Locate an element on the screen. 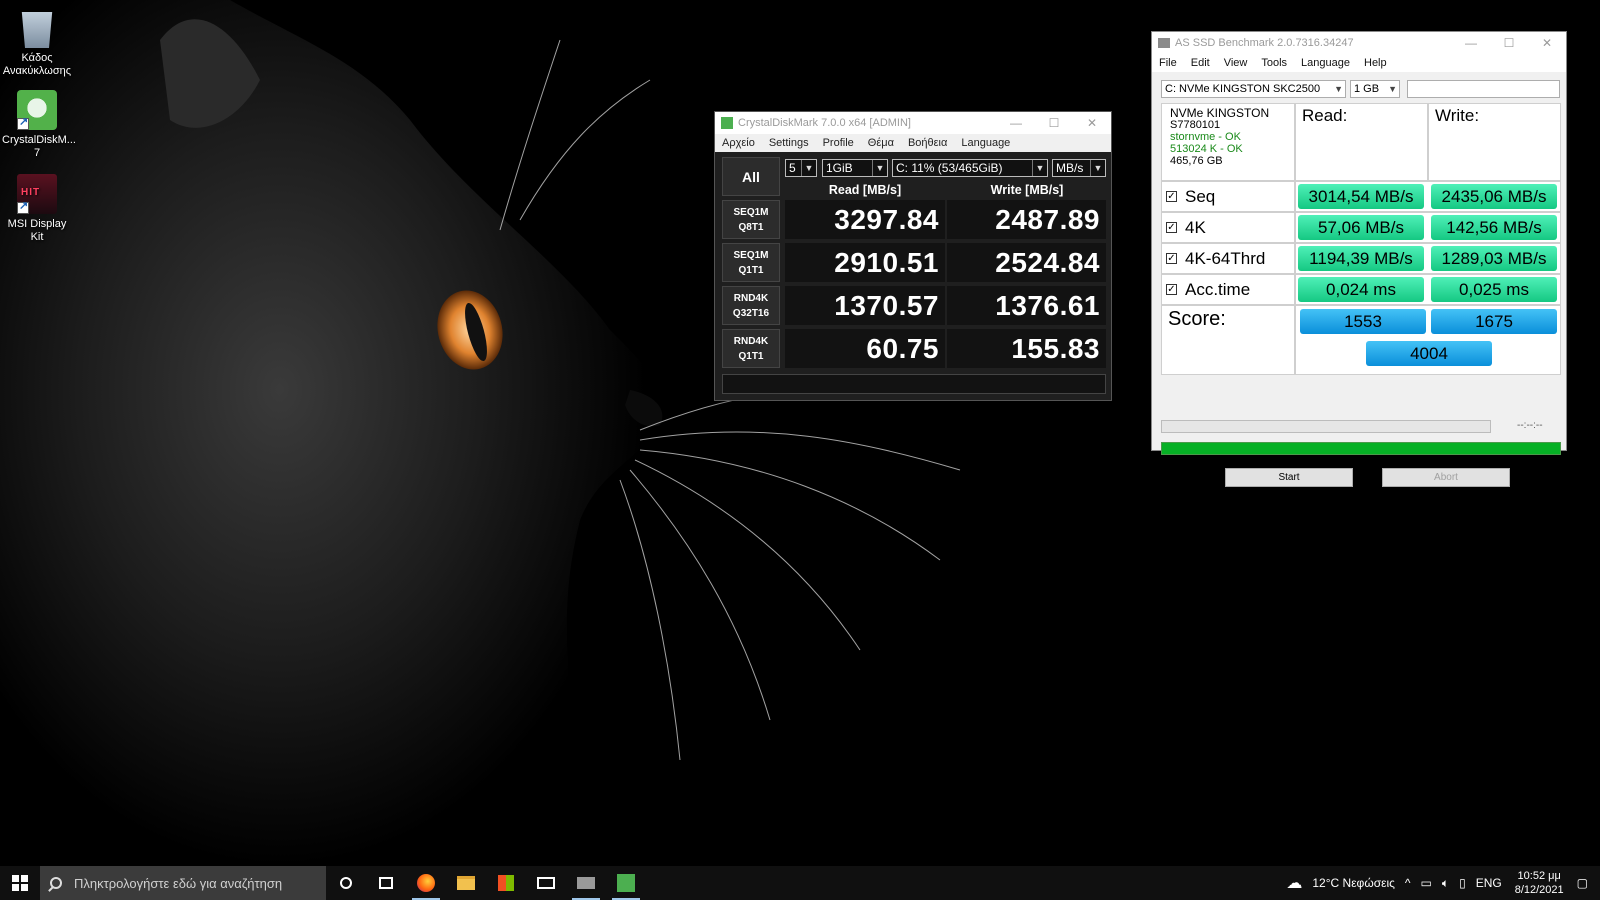  as-ssd-overall-progress is located at coordinates (1361, 448).